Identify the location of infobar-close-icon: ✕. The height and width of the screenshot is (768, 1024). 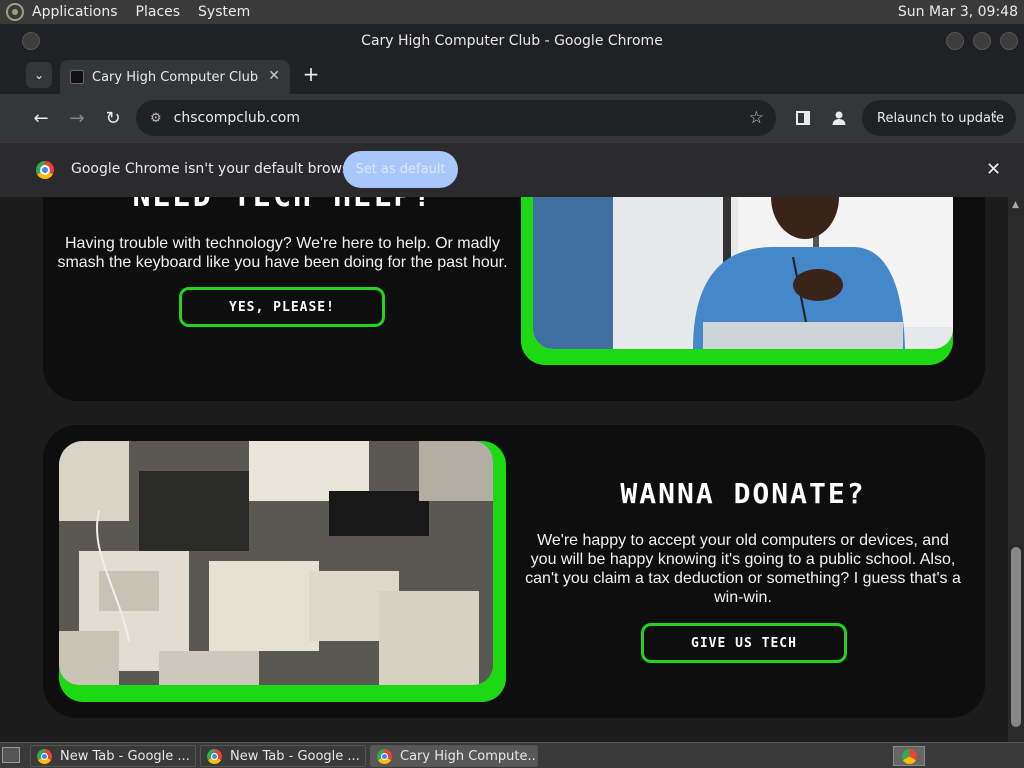
(993, 169).